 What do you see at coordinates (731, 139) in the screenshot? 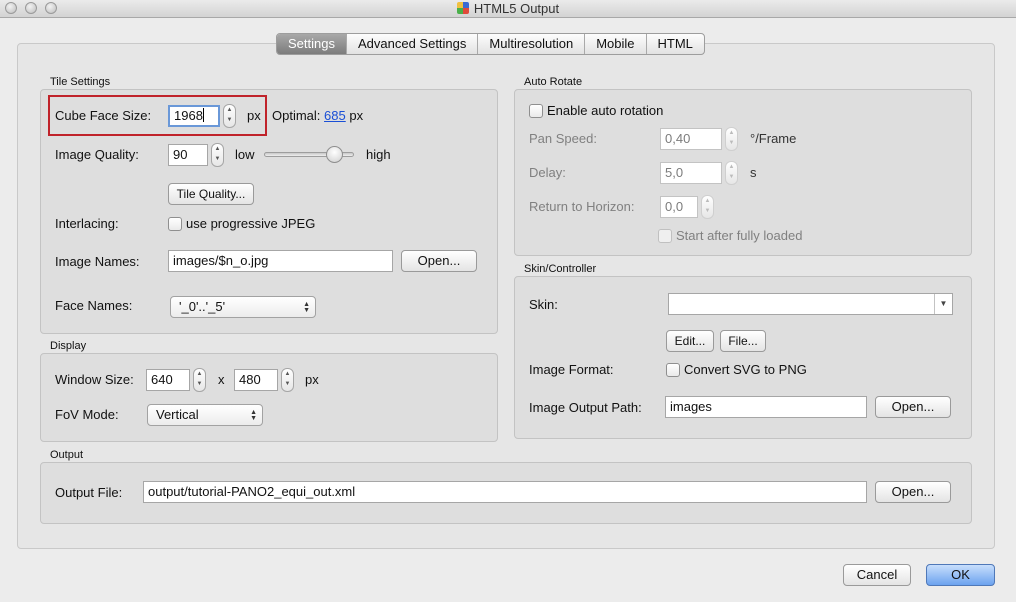
I see `pan-speed-stepper: ▲ ▼` at bounding box center [731, 139].